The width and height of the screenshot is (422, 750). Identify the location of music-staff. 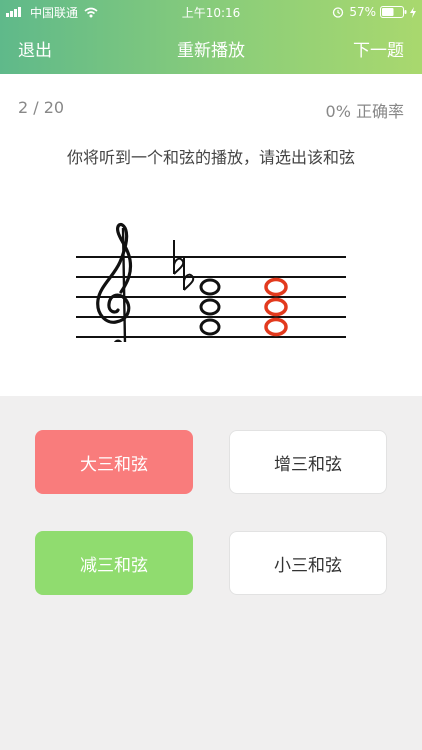
(211, 282).